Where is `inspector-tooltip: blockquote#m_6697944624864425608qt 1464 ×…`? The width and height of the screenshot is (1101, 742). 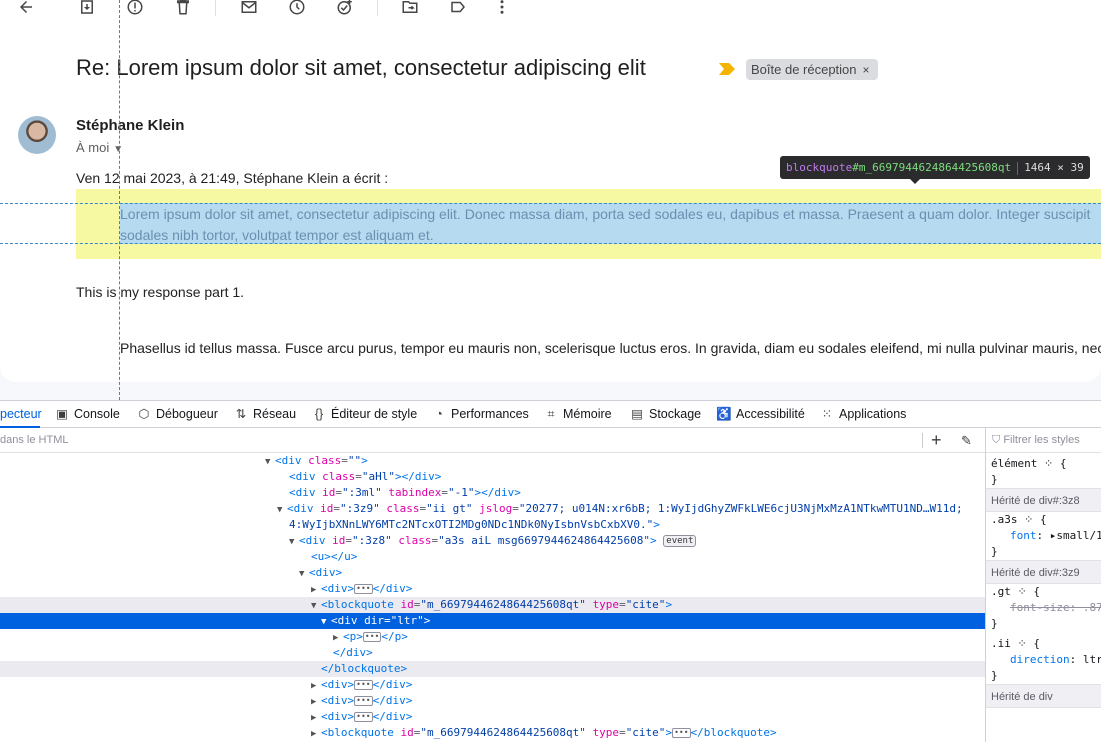 inspector-tooltip: blockquote#m_6697944624864425608qt 1464 ×… is located at coordinates (935, 170).